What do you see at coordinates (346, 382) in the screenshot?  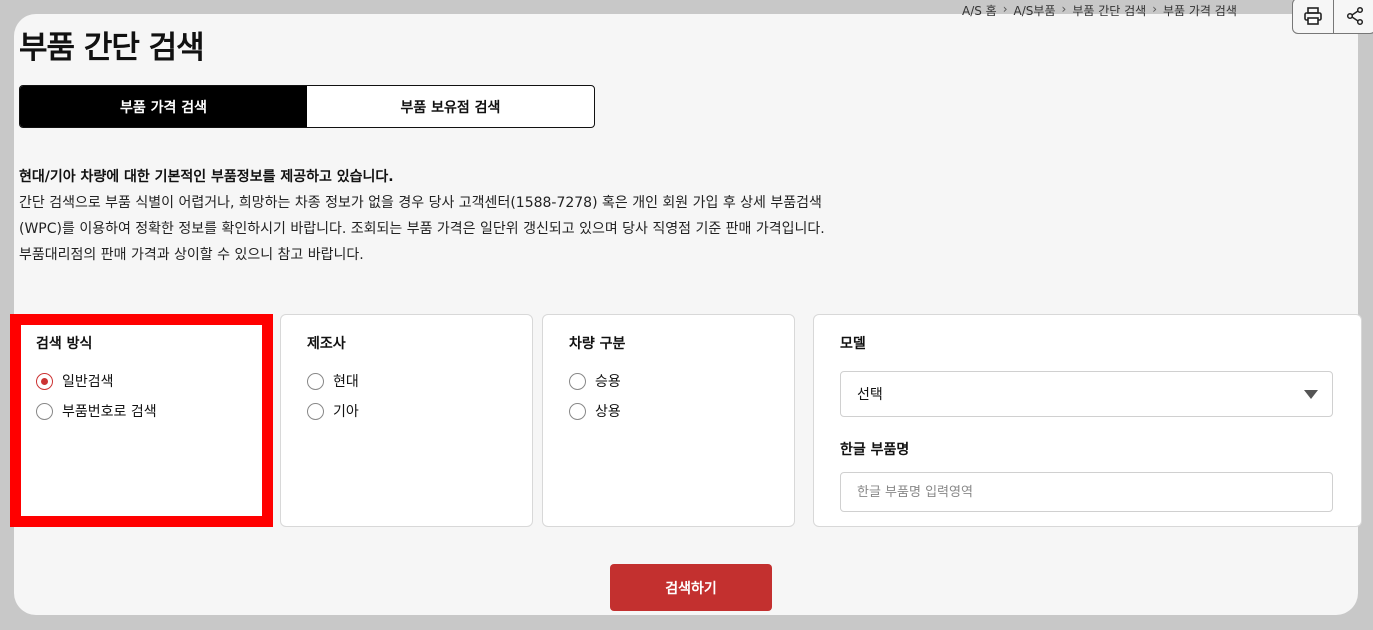 I see `radio-label: 현대` at bounding box center [346, 382].